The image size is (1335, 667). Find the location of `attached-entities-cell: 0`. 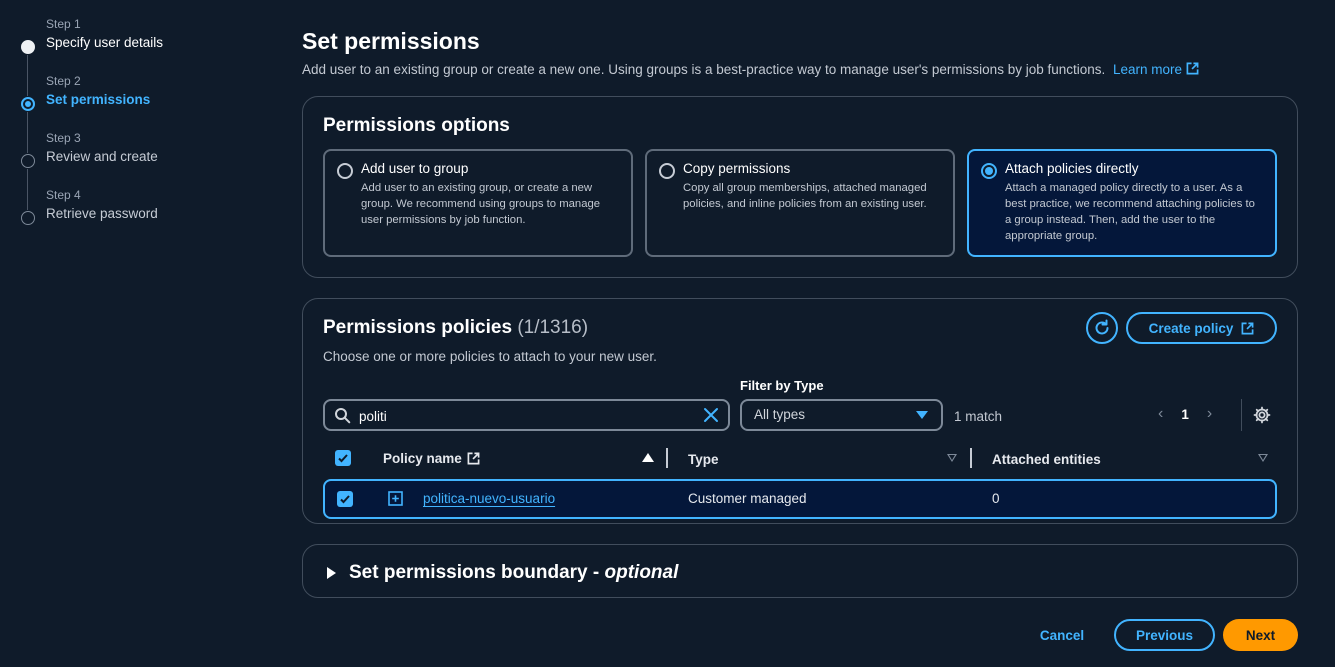

attached-entities-cell: 0 is located at coordinates (996, 498).